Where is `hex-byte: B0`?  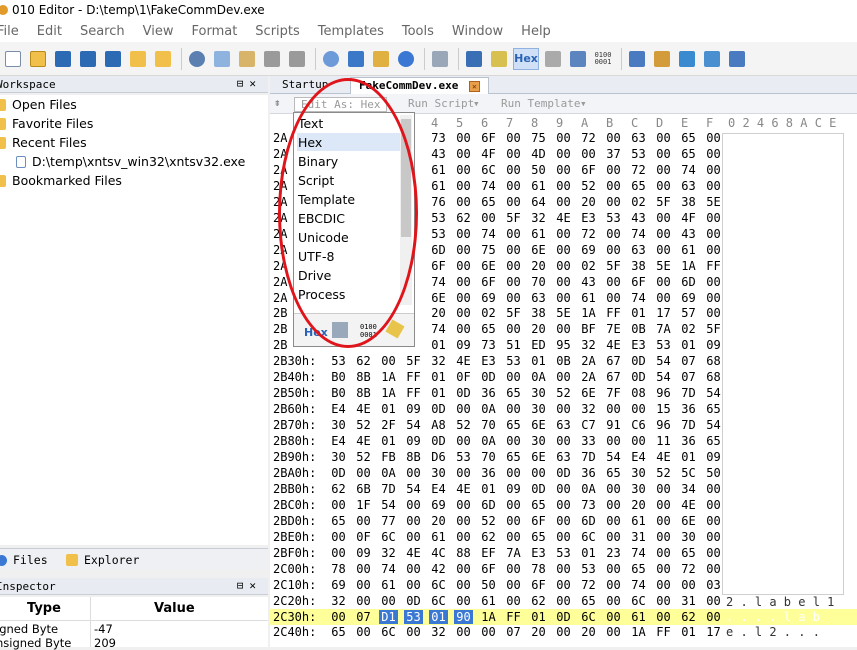 hex-byte: B0 is located at coordinates (338, 377).